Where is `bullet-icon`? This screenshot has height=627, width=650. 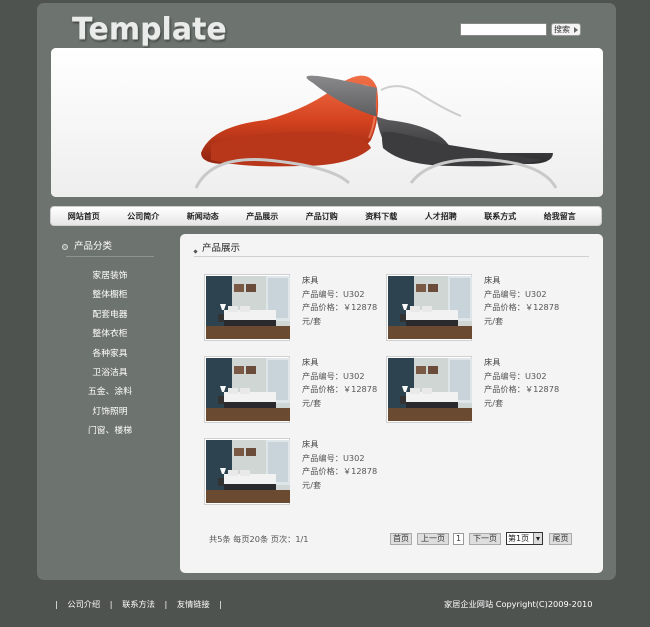 bullet-icon is located at coordinates (65, 246).